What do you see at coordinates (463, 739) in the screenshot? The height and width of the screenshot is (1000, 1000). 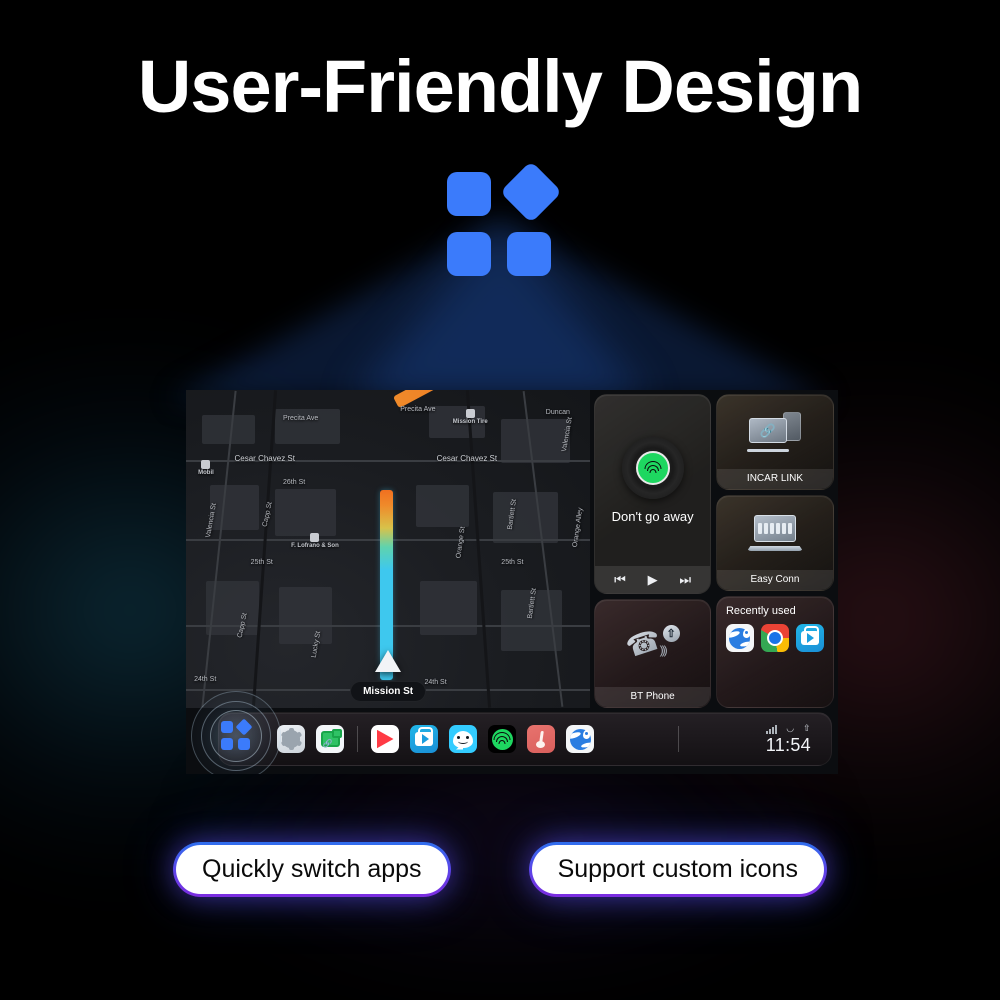 I see `waze-icon` at bounding box center [463, 739].